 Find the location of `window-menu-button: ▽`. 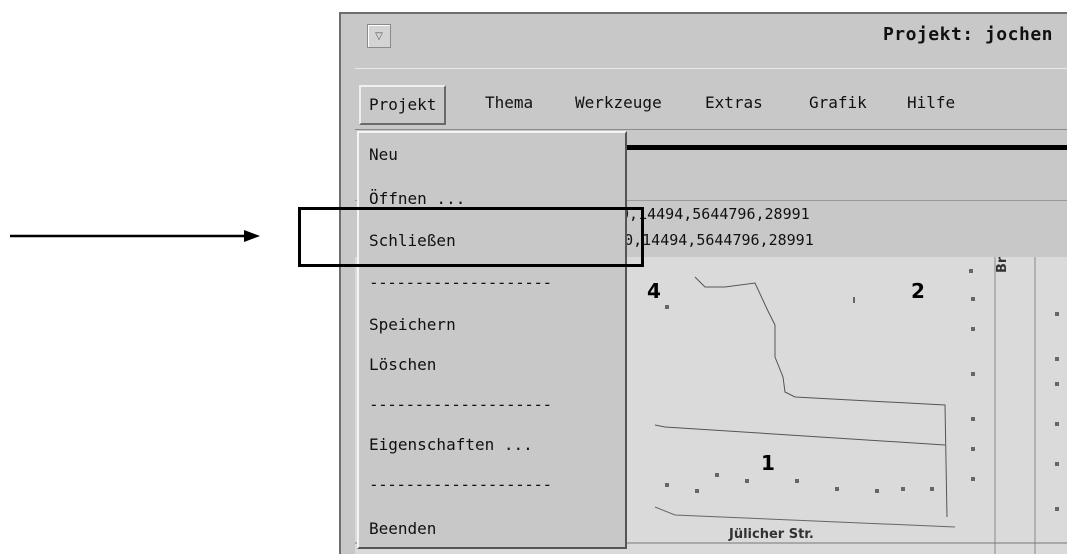

window-menu-button: ▽ is located at coordinates (379, 36).